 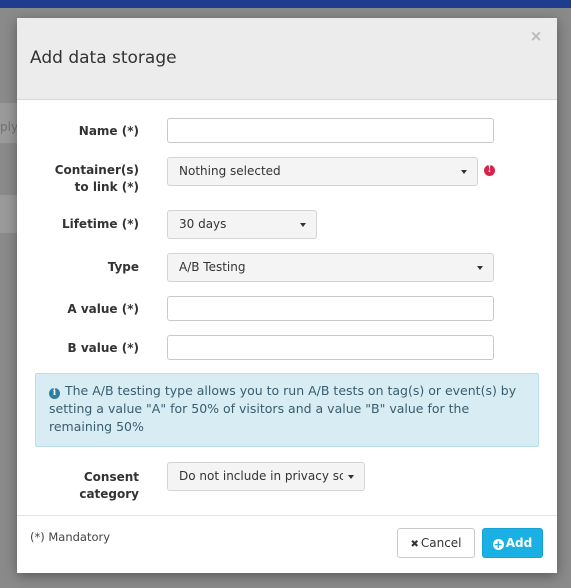 I want to click on b-value-label: B value (*), so click(x=103, y=348).